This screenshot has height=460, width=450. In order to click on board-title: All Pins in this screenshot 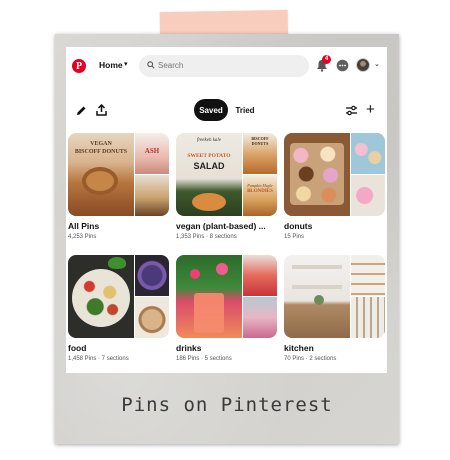, I will do `click(84, 226)`.